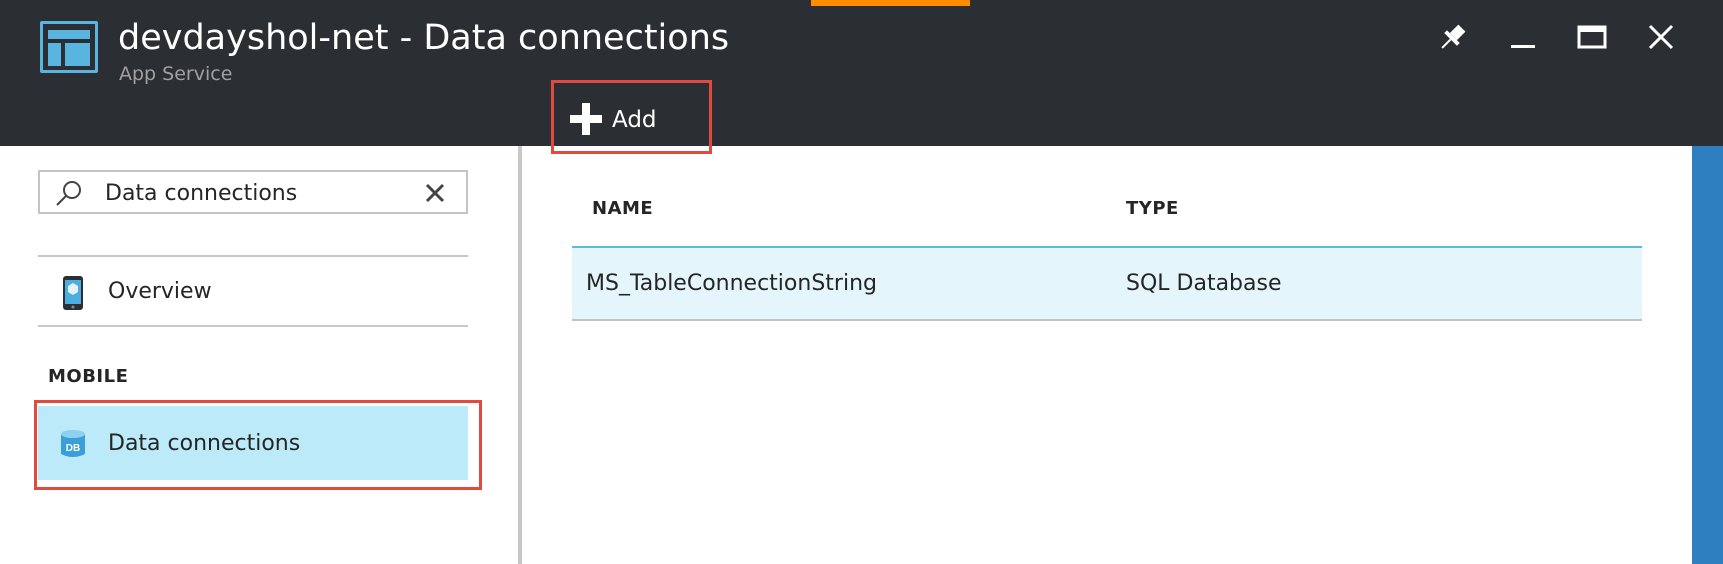  I want to click on menu-item-data-connections: DB Data connections, so click(253, 443).